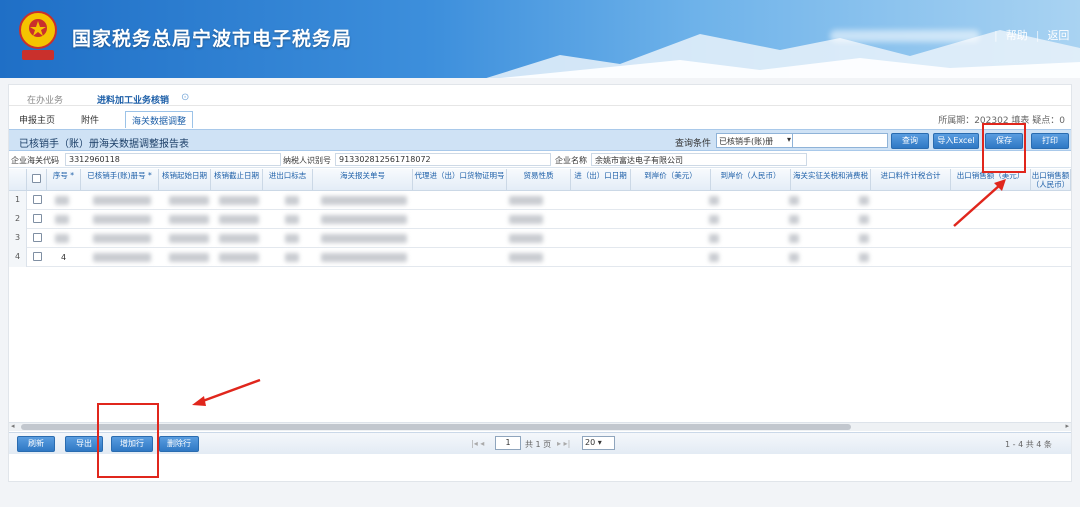 Image resolution: width=1080 pixels, height=507 pixels. I want to click on subtab-attachment: 附件, so click(90, 119).